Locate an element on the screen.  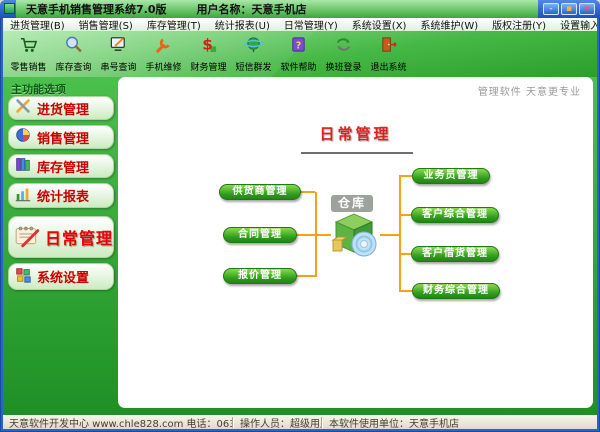
sidebar: 主功能选项 进货管理 销售管理 库存管理 统计报表 日常管理 系统设置 is located at coordinates (60, 246).